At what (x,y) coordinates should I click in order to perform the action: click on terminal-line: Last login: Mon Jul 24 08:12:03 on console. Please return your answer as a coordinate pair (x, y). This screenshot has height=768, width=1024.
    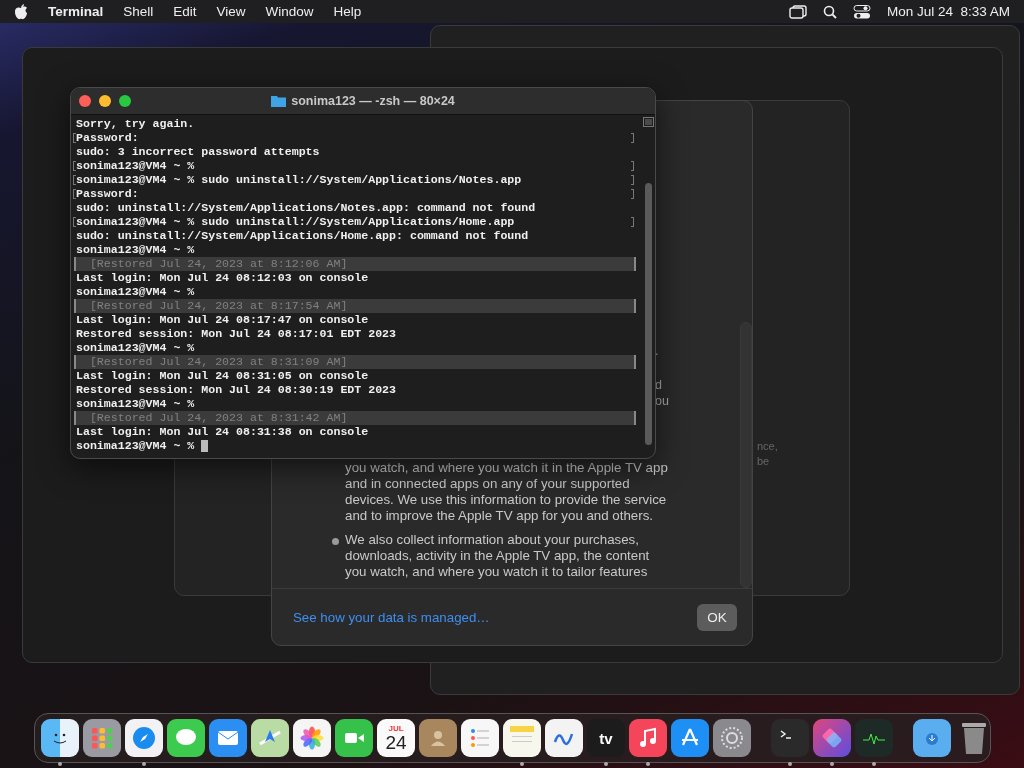
    Looking at the image, I should click on (222, 278).